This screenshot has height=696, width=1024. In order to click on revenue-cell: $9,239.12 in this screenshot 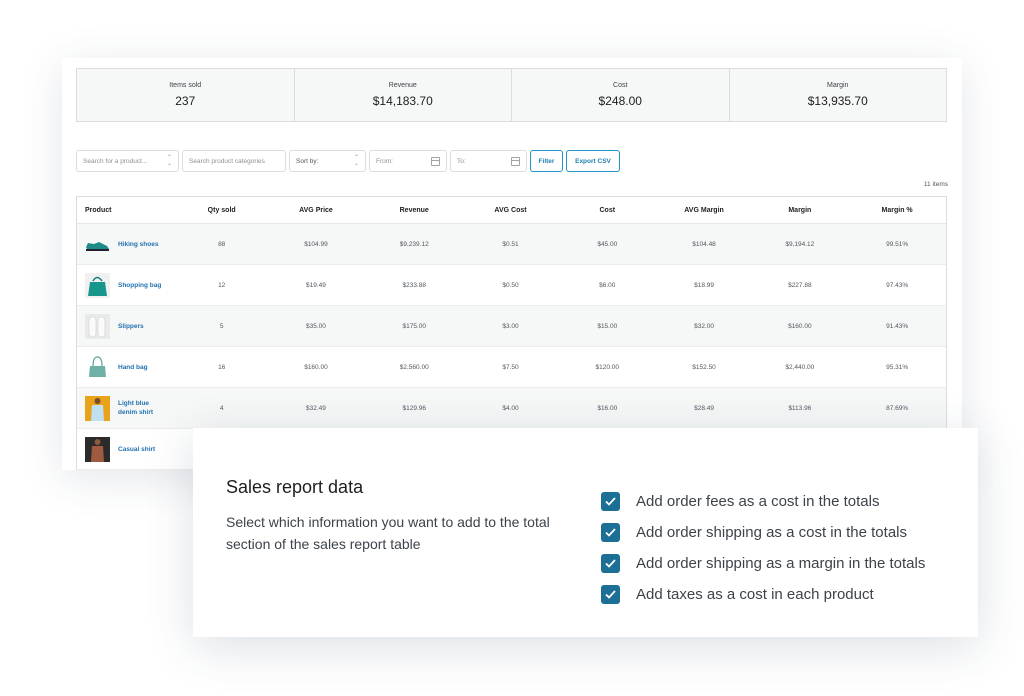, I will do `click(414, 244)`.